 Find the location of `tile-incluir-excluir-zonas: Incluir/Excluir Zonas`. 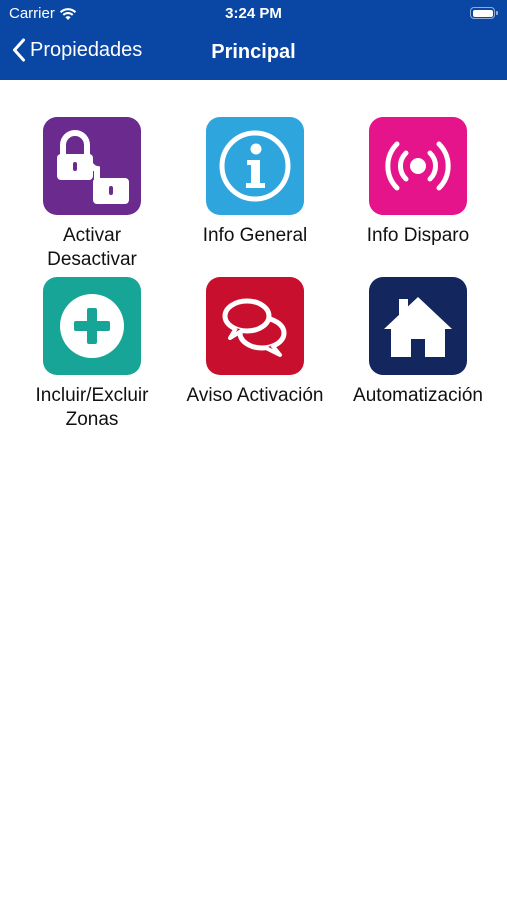

tile-incluir-excluir-zonas: Incluir/Excluir Zonas is located at coordinates (92, 354).